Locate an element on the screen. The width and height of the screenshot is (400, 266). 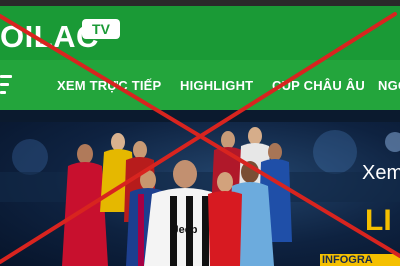
infographic-label: INFOGRA is located at coordinates (360, 260).